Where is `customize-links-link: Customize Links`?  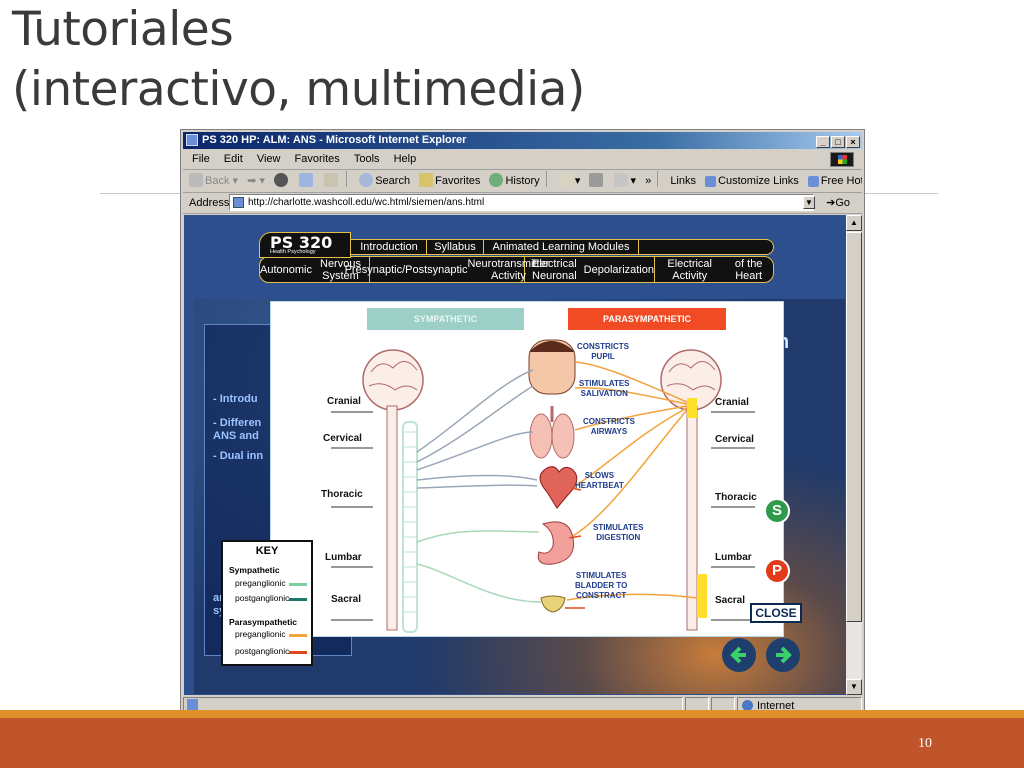
customize-links-link: Customize Links is located at coordinates (752, 181).